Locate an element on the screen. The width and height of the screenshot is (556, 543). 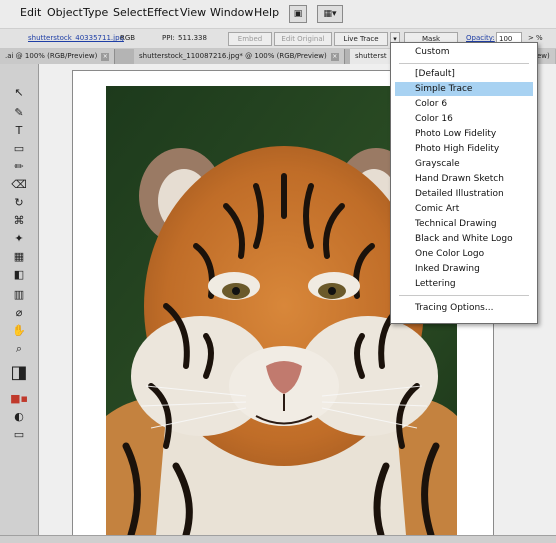
rotate-tool-icon: ↻ is located at coordinates (19, 203).